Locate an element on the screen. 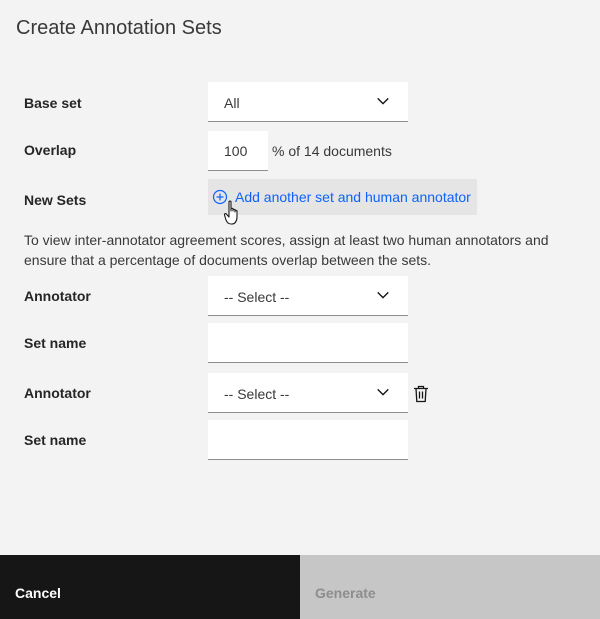 The height and width of the screenshot is (619, 600). trash-can-icon is located at coordinates (421, 394).